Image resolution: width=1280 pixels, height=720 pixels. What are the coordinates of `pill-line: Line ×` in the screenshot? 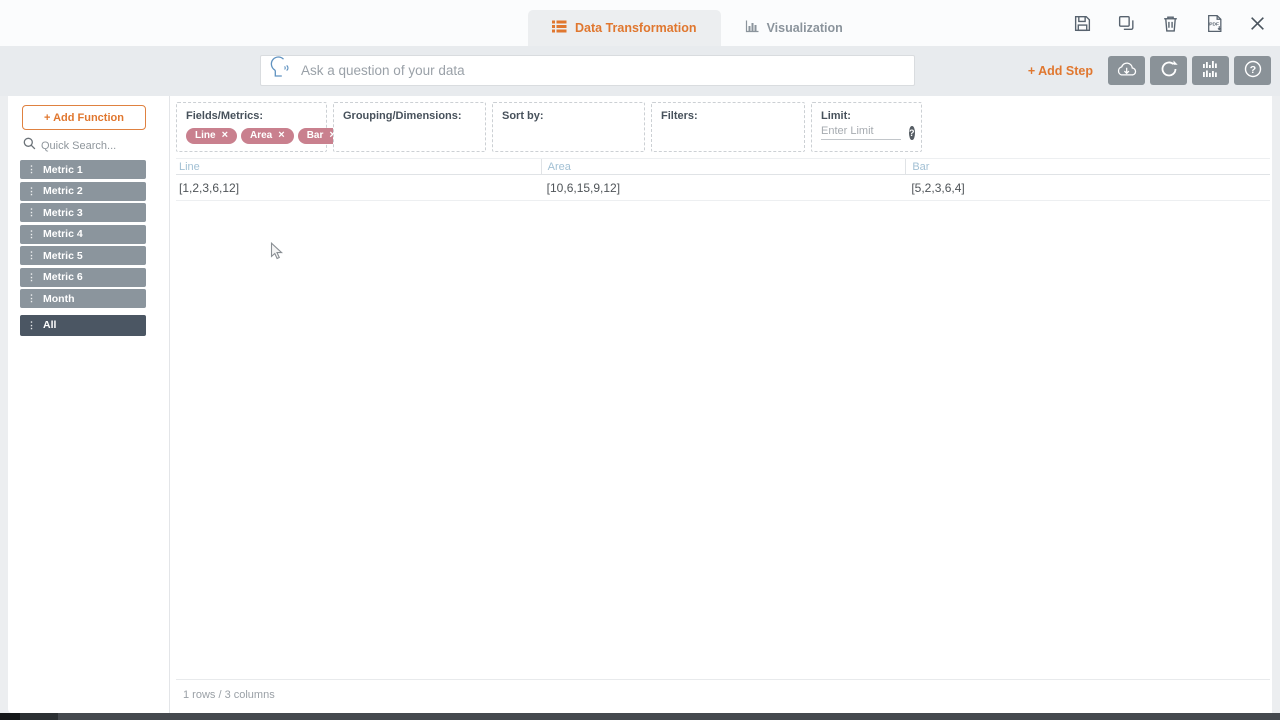 It's located at (211, 136).